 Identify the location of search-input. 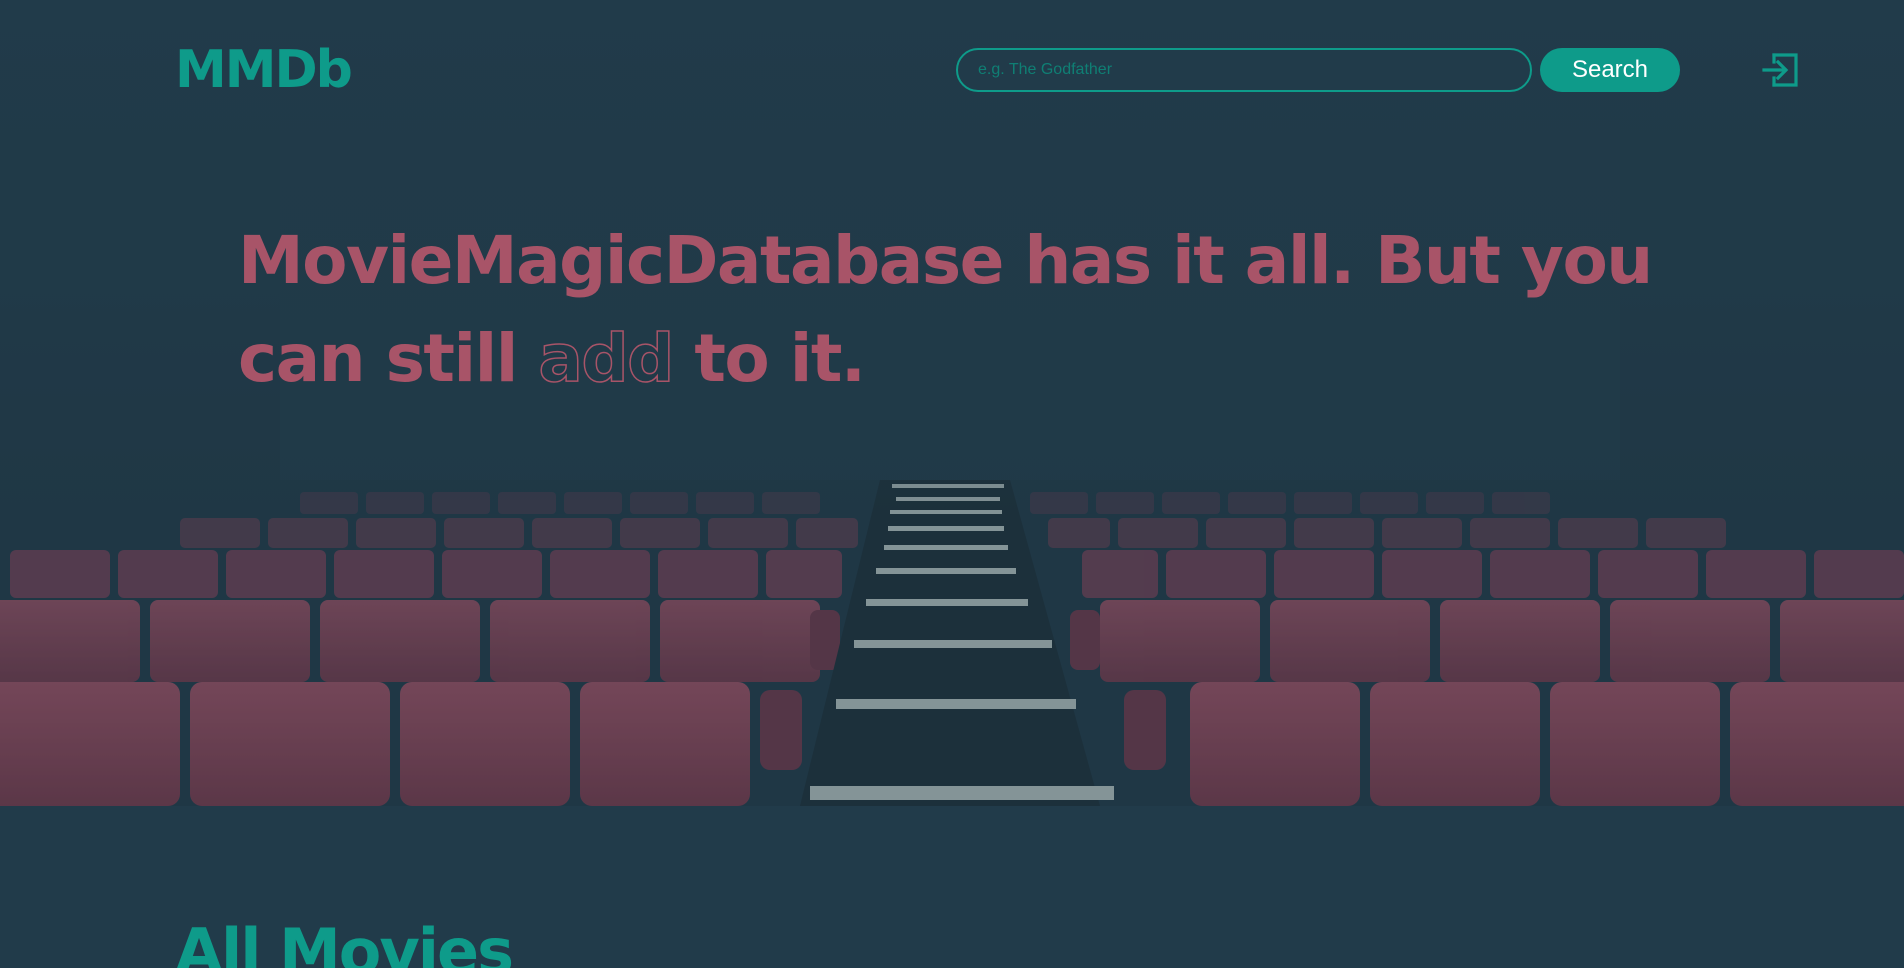
(1244, 70).